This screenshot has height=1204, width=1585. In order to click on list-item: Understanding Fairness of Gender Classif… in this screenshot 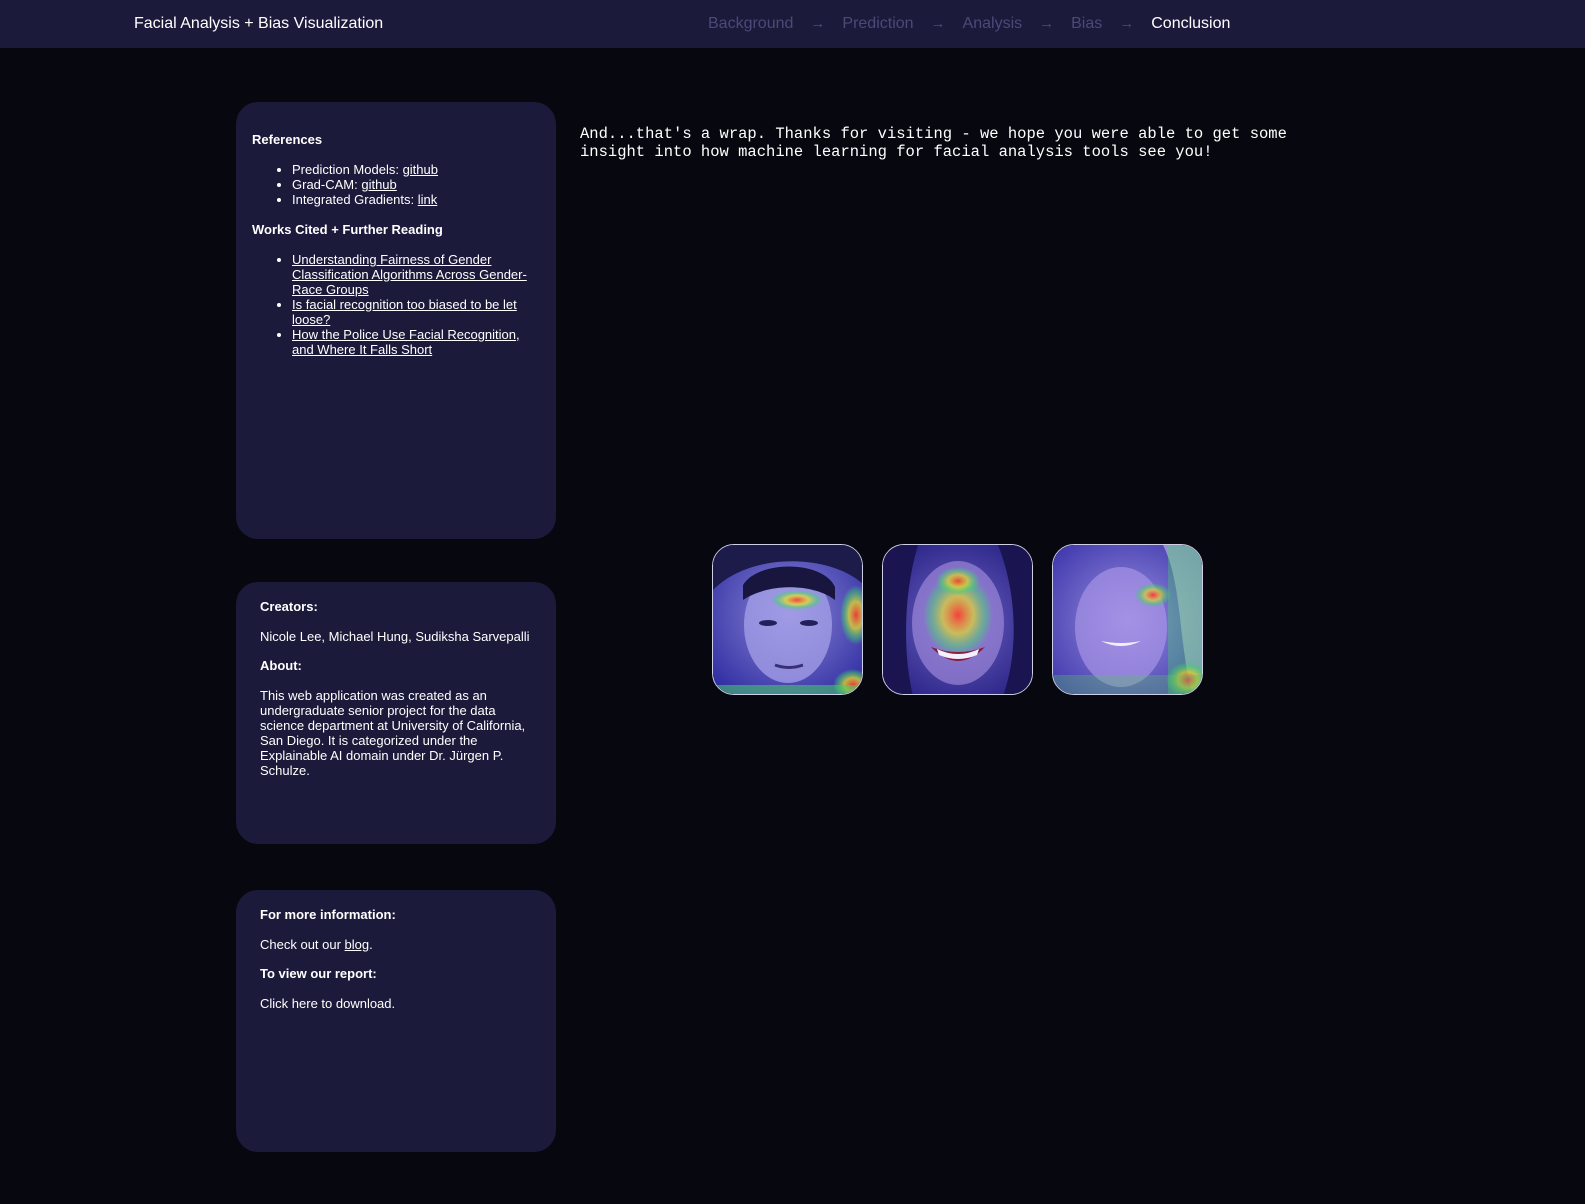, I will do `click(416, 274)`.